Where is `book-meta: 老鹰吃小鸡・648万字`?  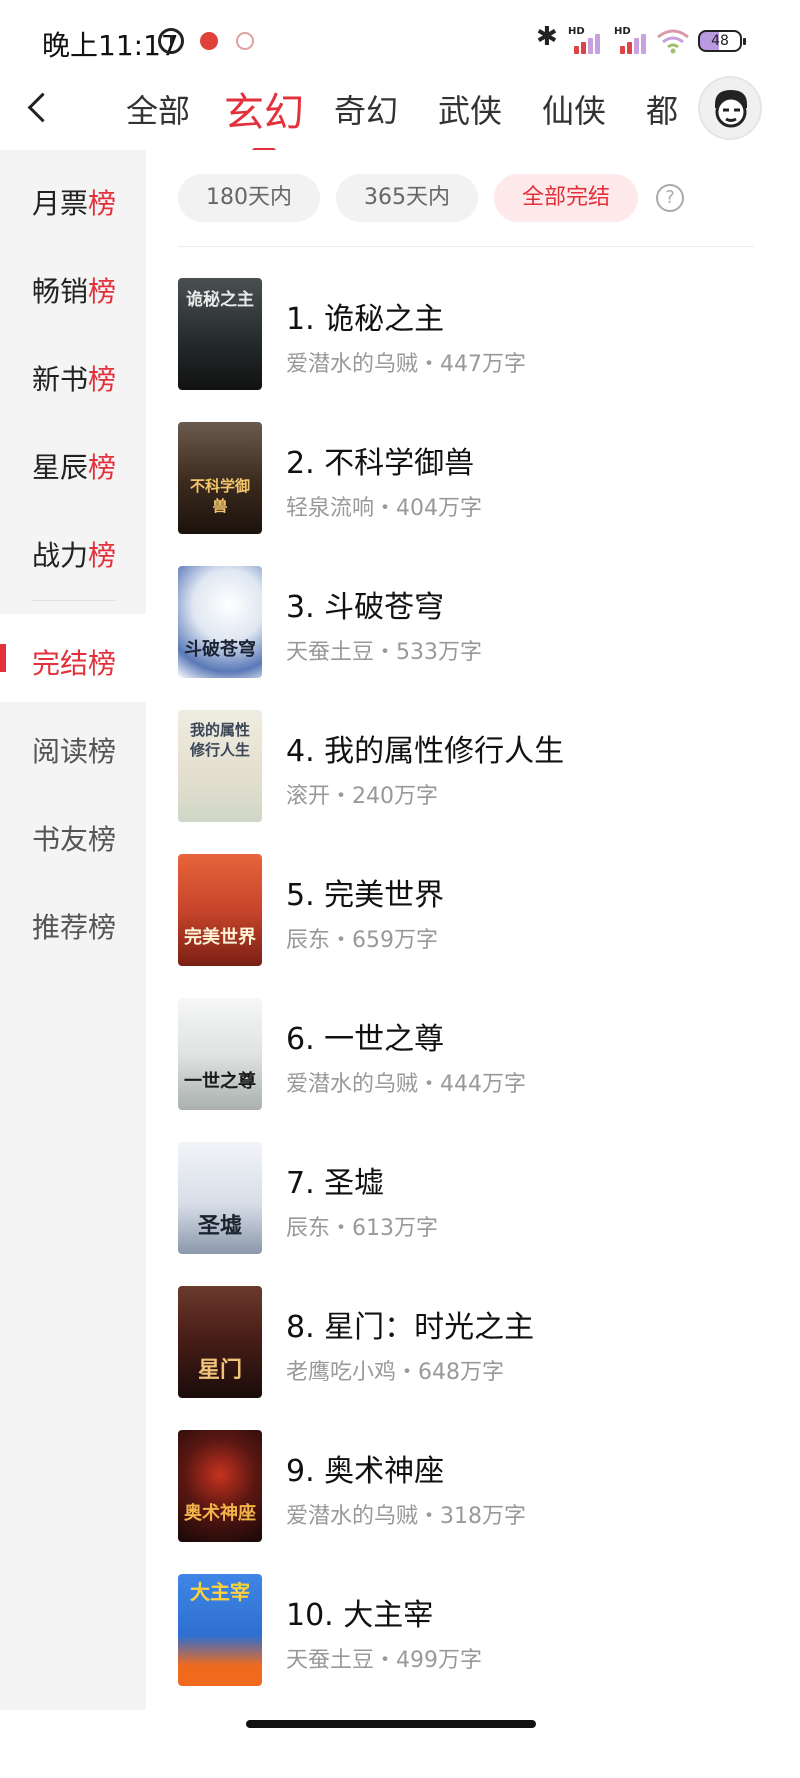 book-meta: 老鹰吃小鸡・648万字 is located at coordinates (395, 1372).